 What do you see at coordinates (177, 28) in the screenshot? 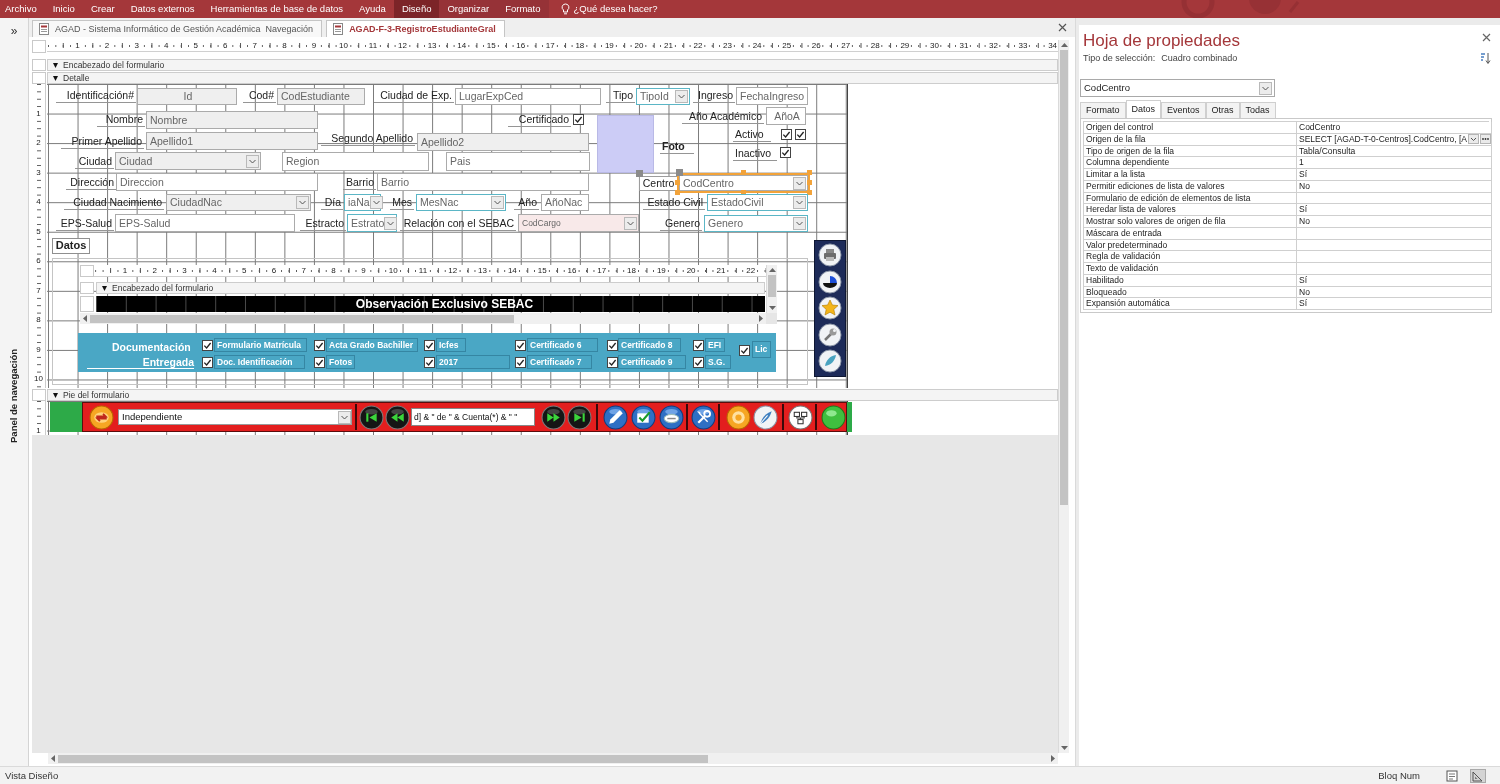
I see `document-tab: AGAD - Sistema Informático de Gestión Académica Navegación` at bounding box center [177, 28].